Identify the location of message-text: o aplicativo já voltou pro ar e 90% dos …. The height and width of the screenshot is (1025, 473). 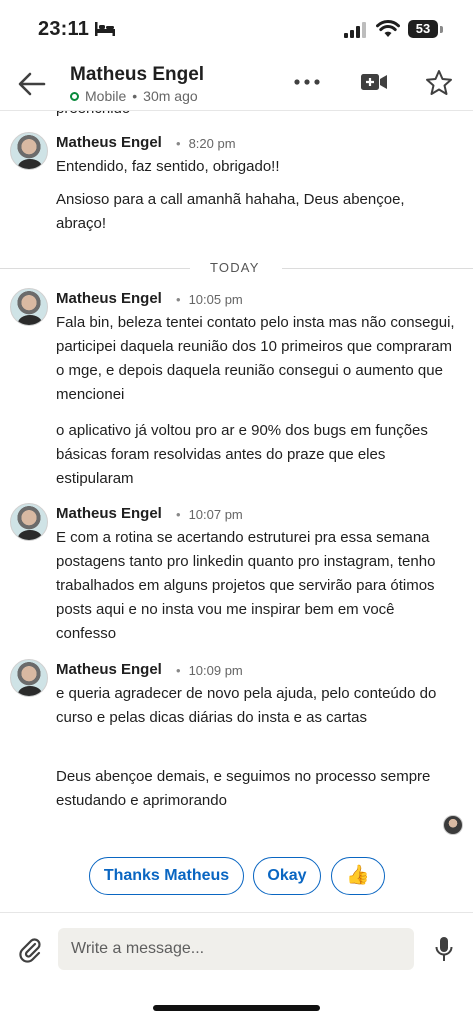
(242, 454).